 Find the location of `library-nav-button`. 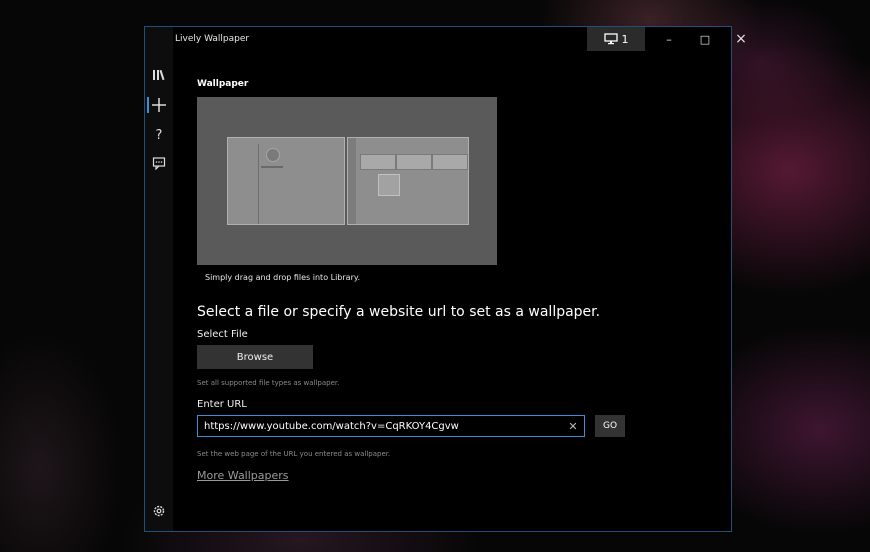

library-nav-button is located at coordinates (159, 75).